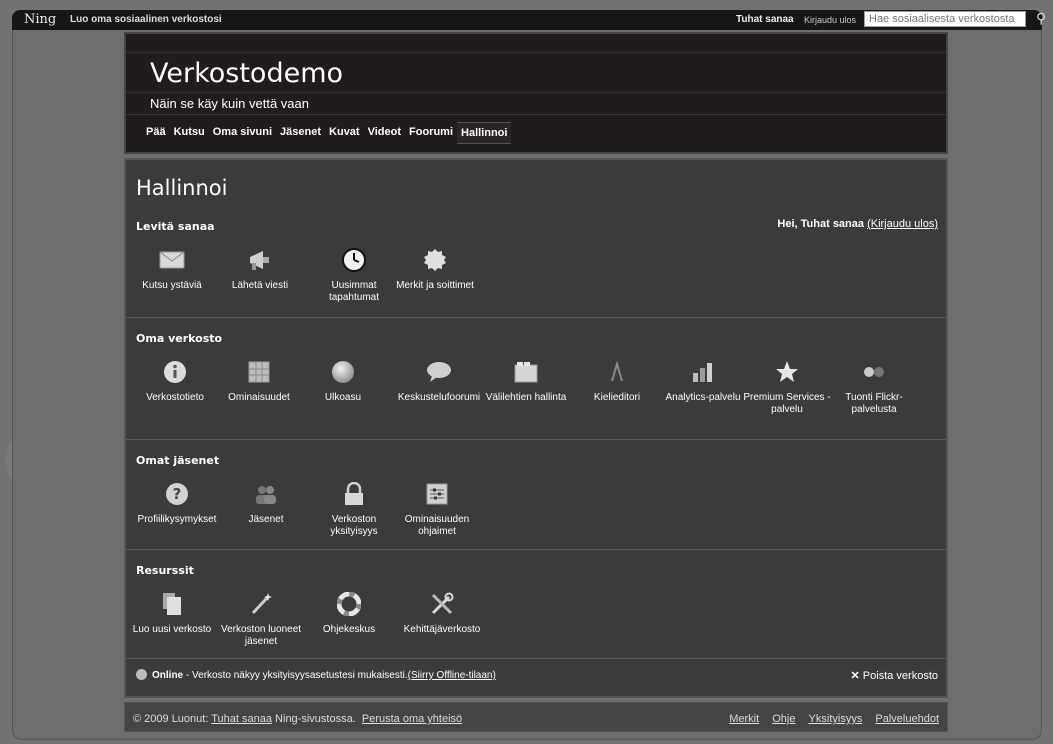 This screenshot has height=744, width=1053. I want to click on tile-language-editor: Kielieditori, so click(617, 381).